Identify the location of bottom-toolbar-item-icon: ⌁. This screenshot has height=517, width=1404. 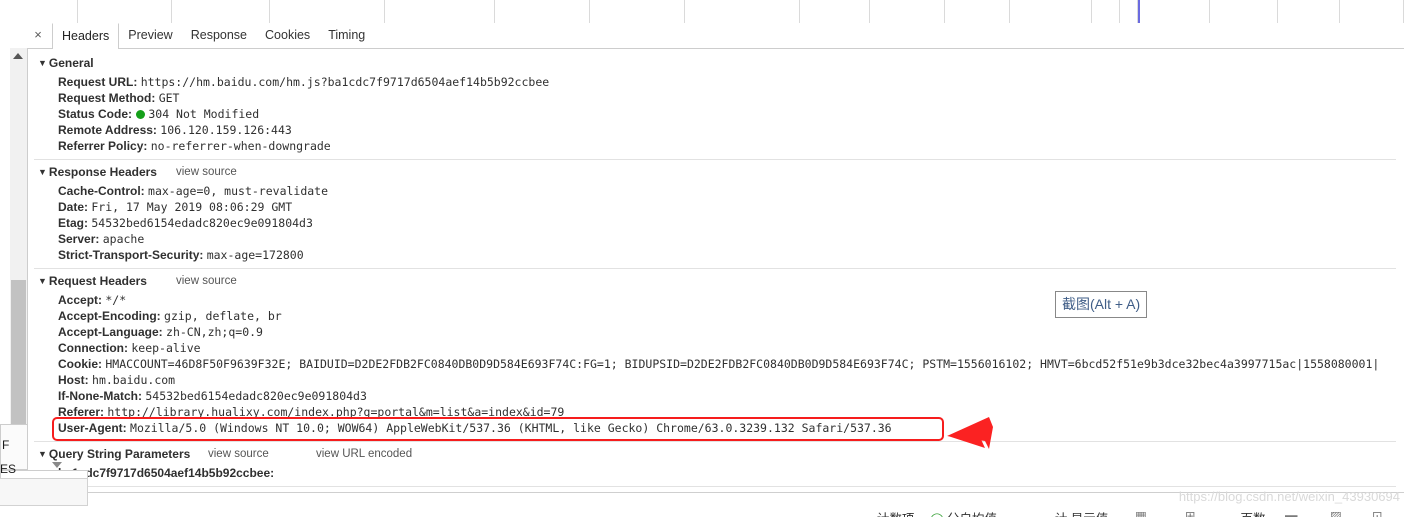
(1234, 514).